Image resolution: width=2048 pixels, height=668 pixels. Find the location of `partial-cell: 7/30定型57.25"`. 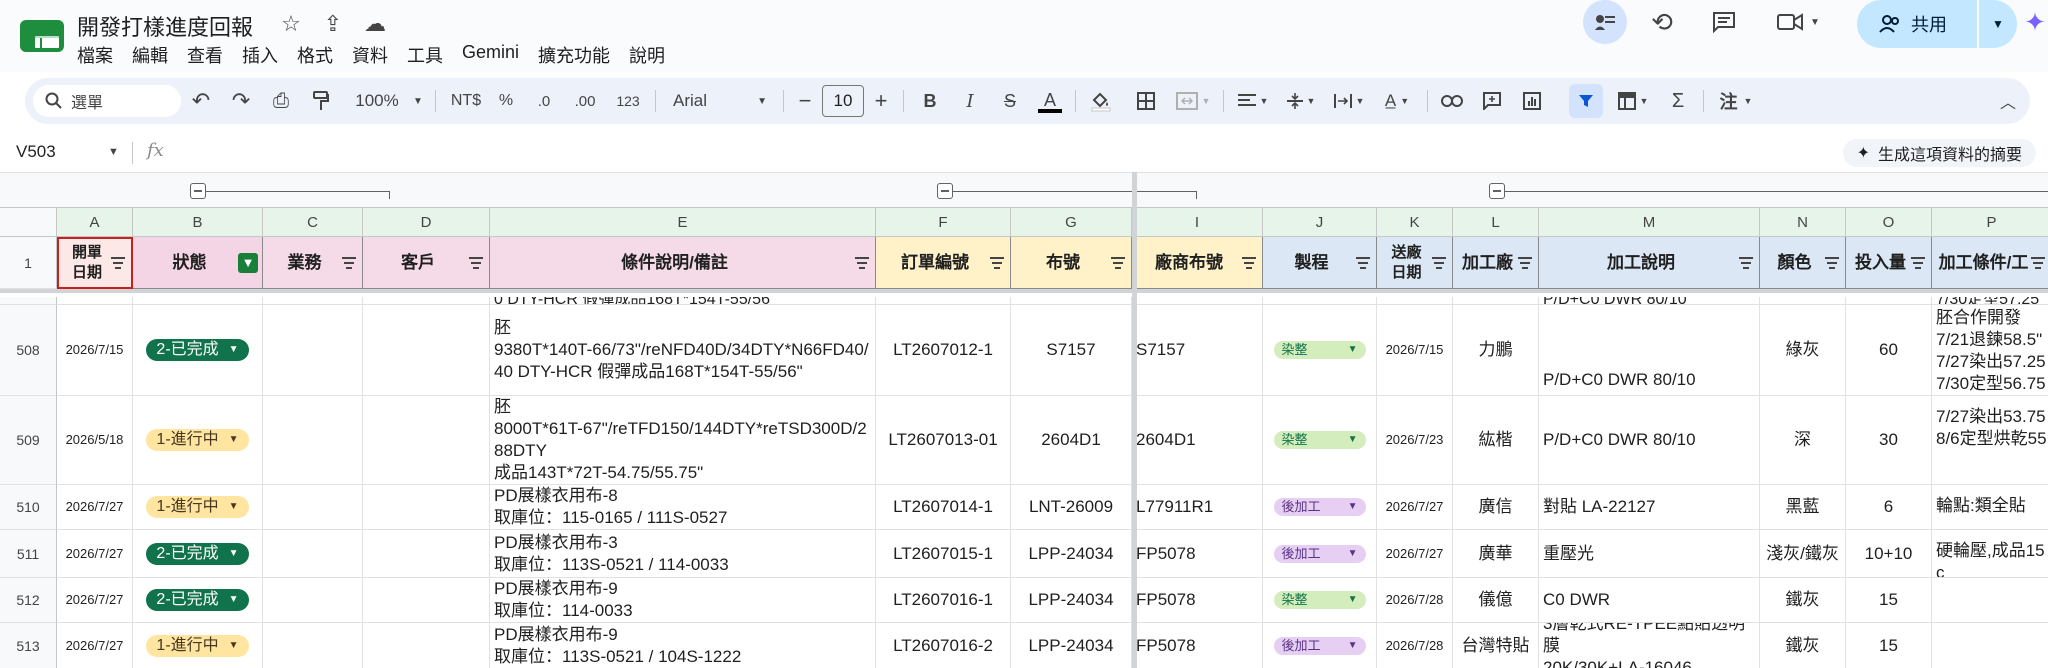

partial-cell: 7/30定型57.25" is located at coordinates (1990, 301).